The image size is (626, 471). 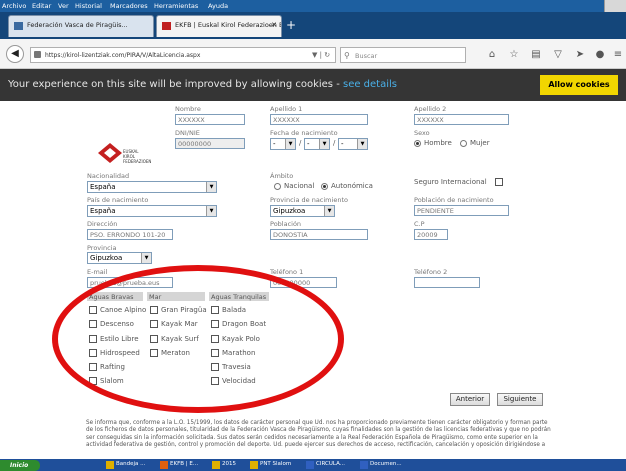 I want to click on menu-ver: Ver, so click(x=63, y=6).